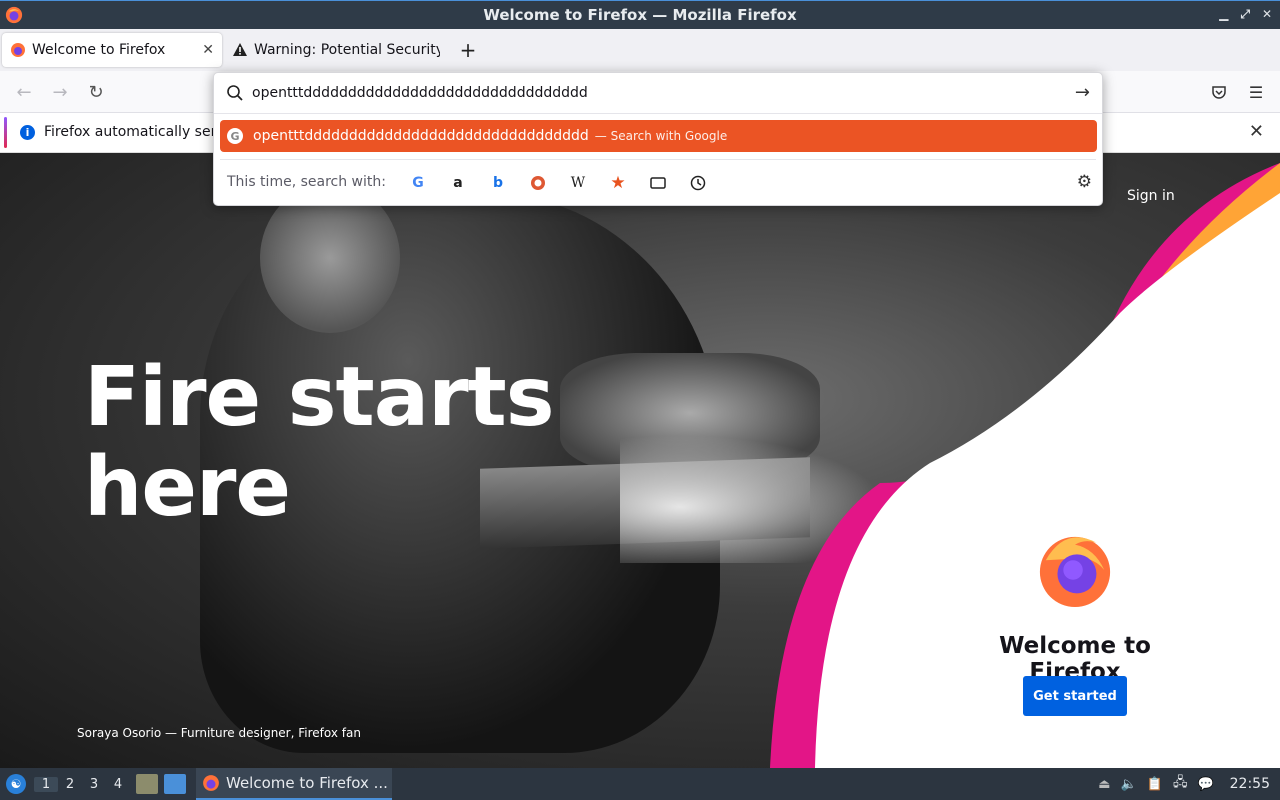 Image resolution: width=1280 pixels, height=800 pixels. I want to click on get-started-button: Get started, so click(1075, 696).